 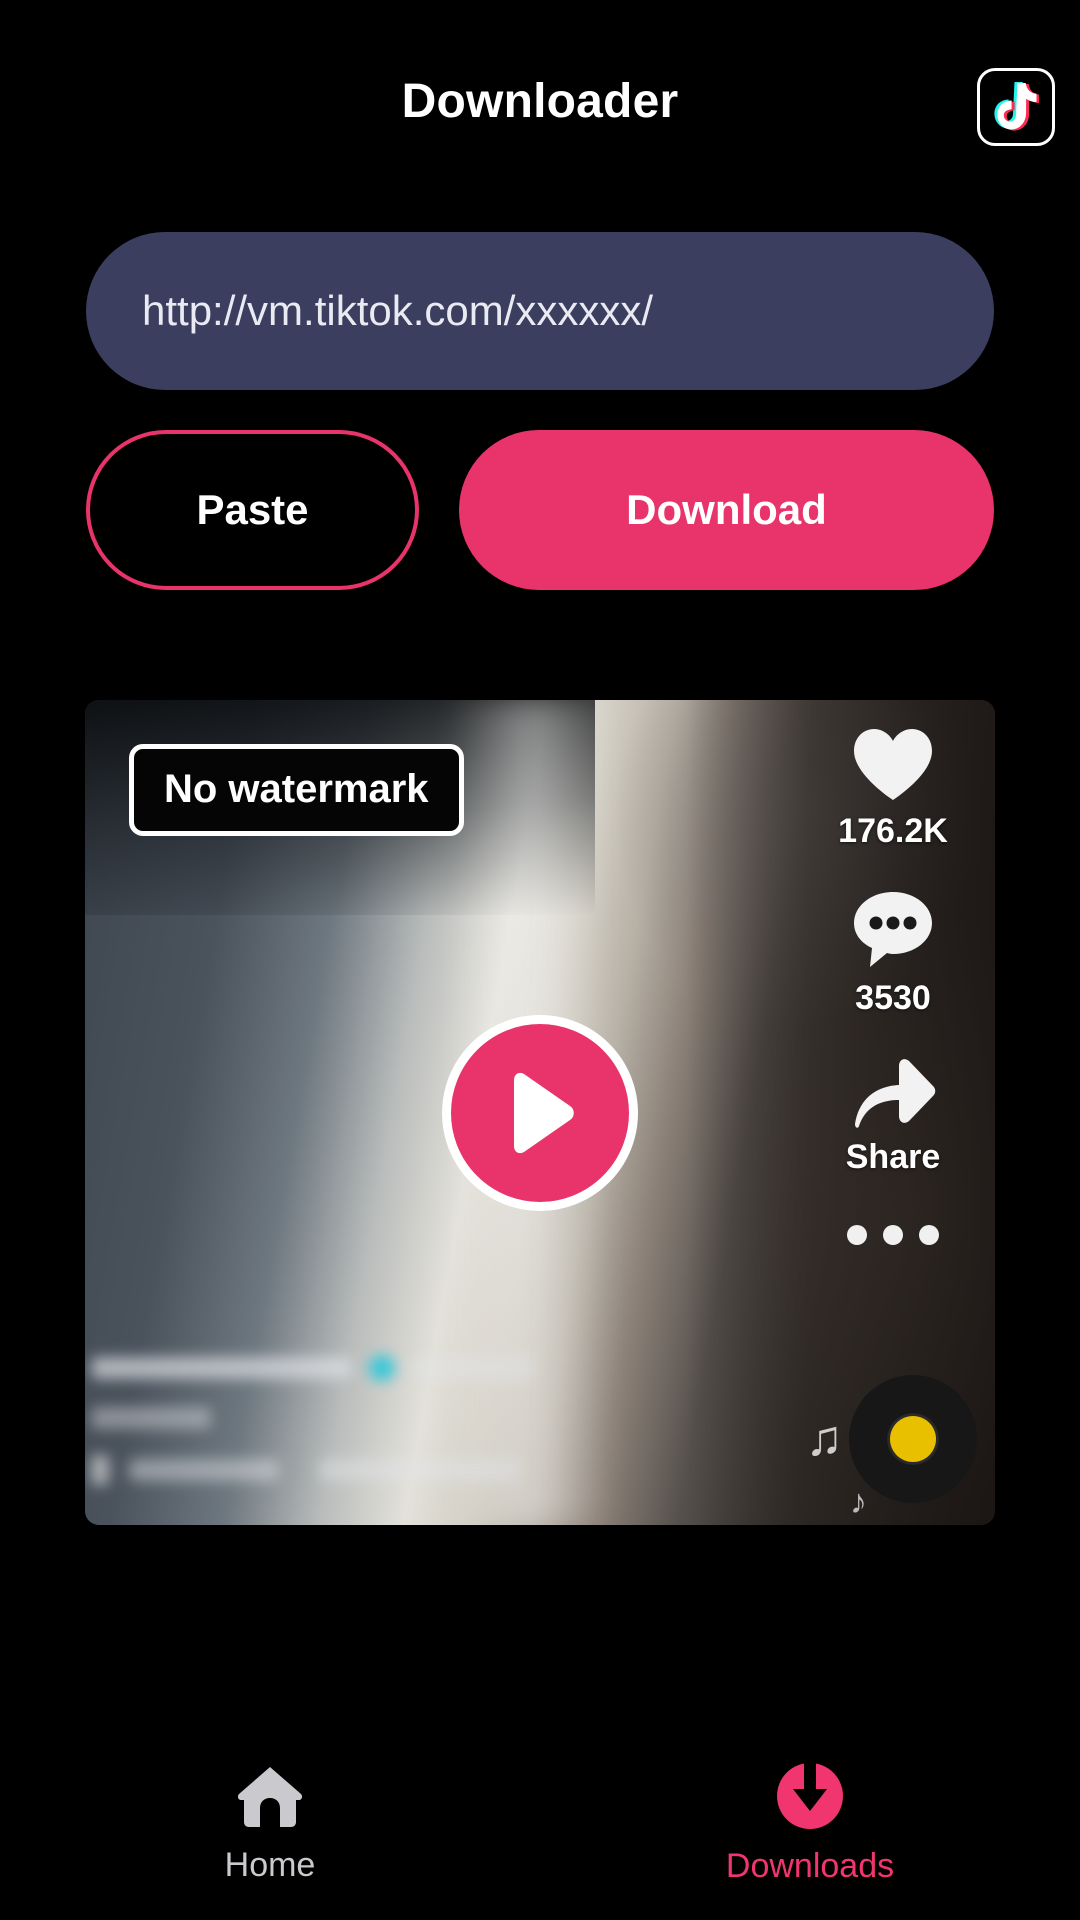 I want to click on nav-item-home: Home, so click(x=270, y=1815).